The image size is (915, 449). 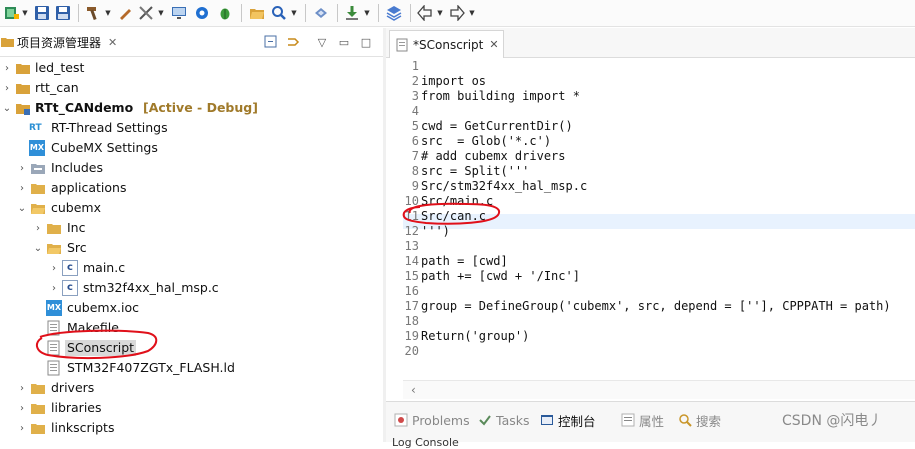 I want to click on tree-item-label: RT-Thread Settings, so click(x=109, y=127).